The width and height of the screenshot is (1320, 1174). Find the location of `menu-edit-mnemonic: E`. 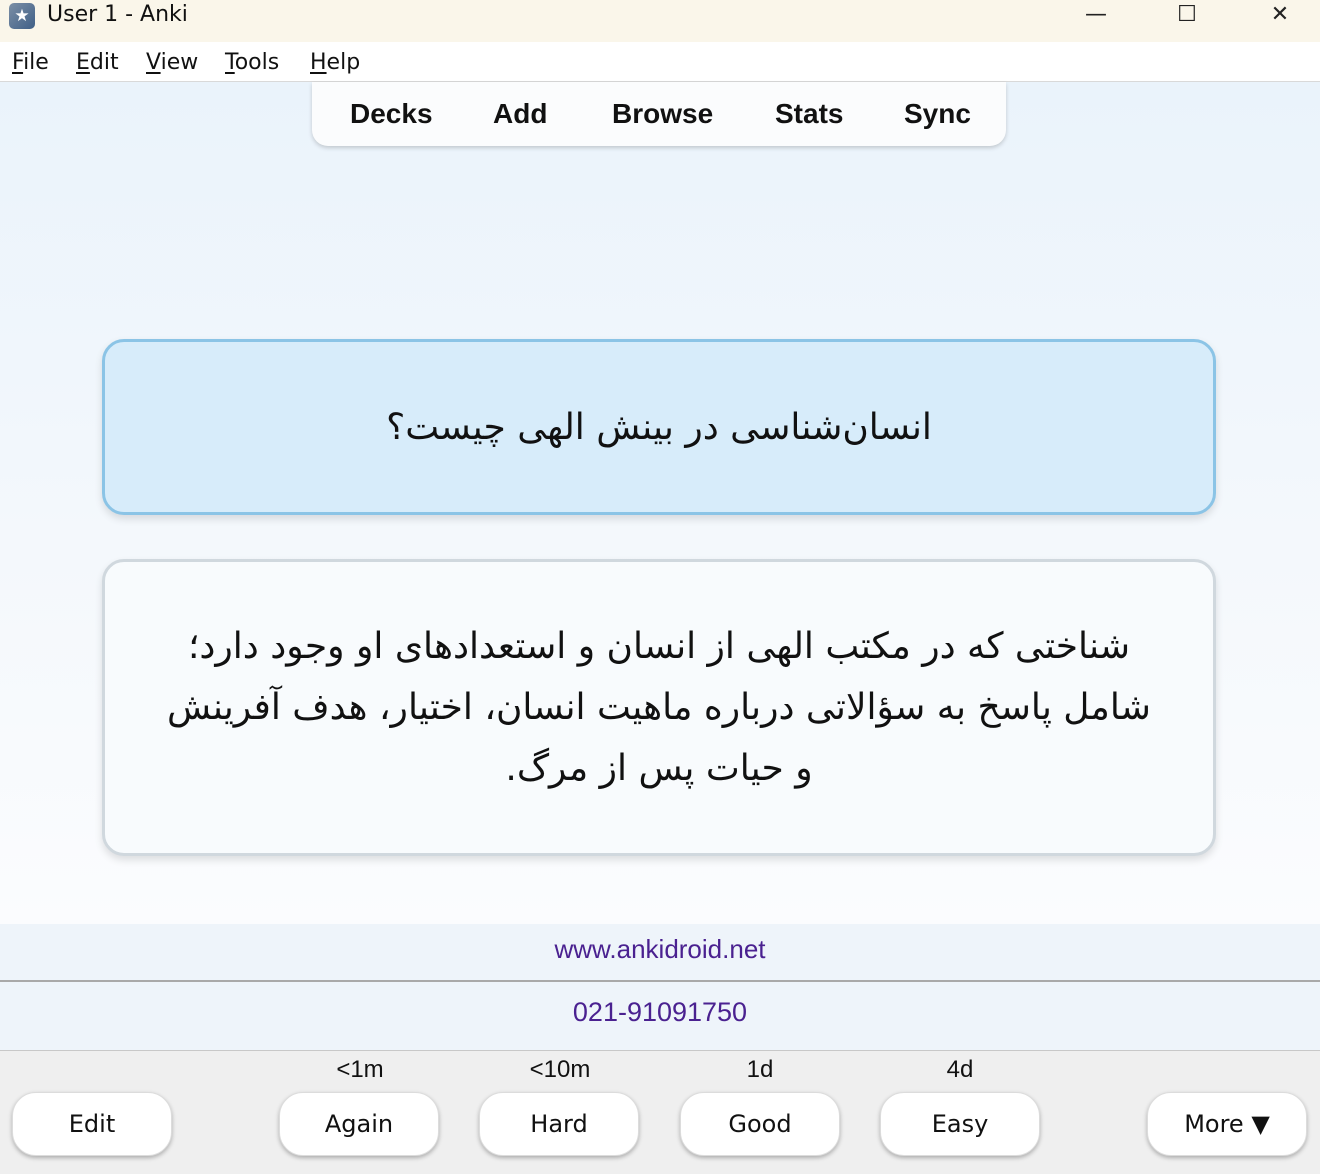

menu-edit-mnemonic: E is located at coordinates (83, 62).